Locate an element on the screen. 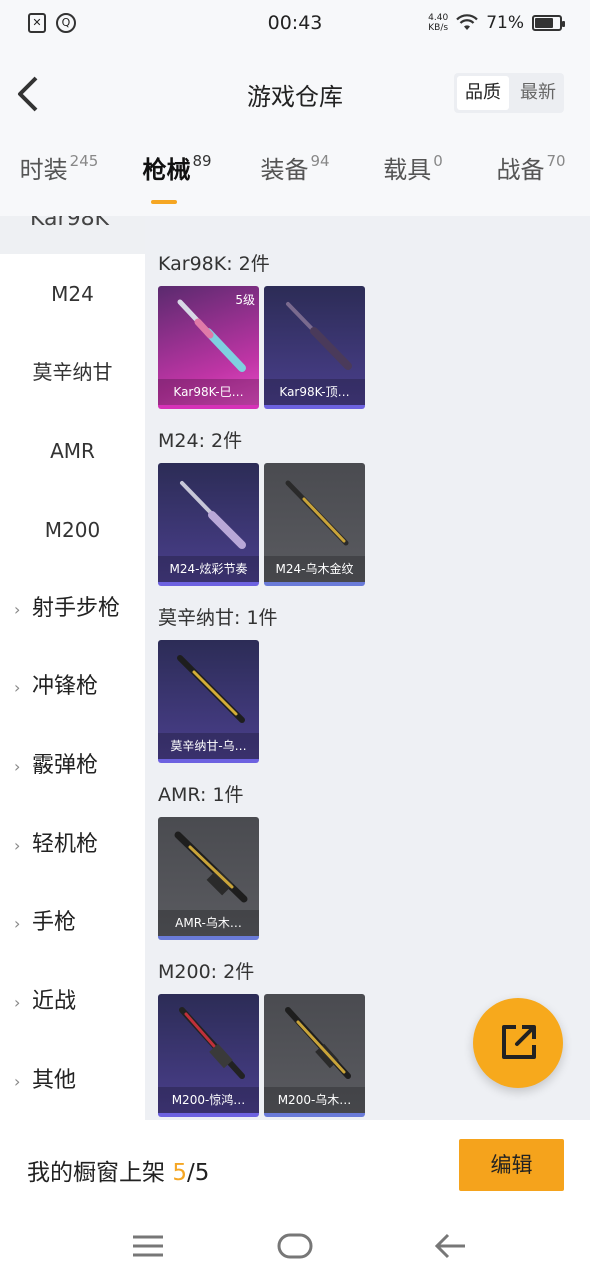  sidebar-group-other: › 其他 is located at coordinates (72, 1081).